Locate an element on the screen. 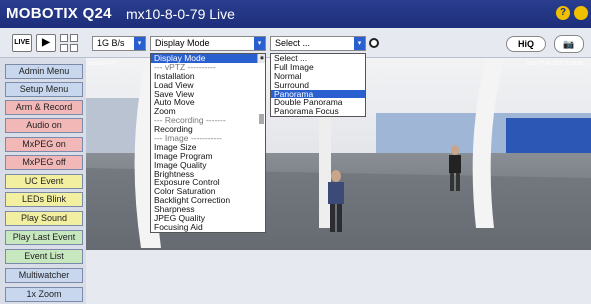  display-mode-select: Display Mode ▾ is located at coordinates (208, 43).